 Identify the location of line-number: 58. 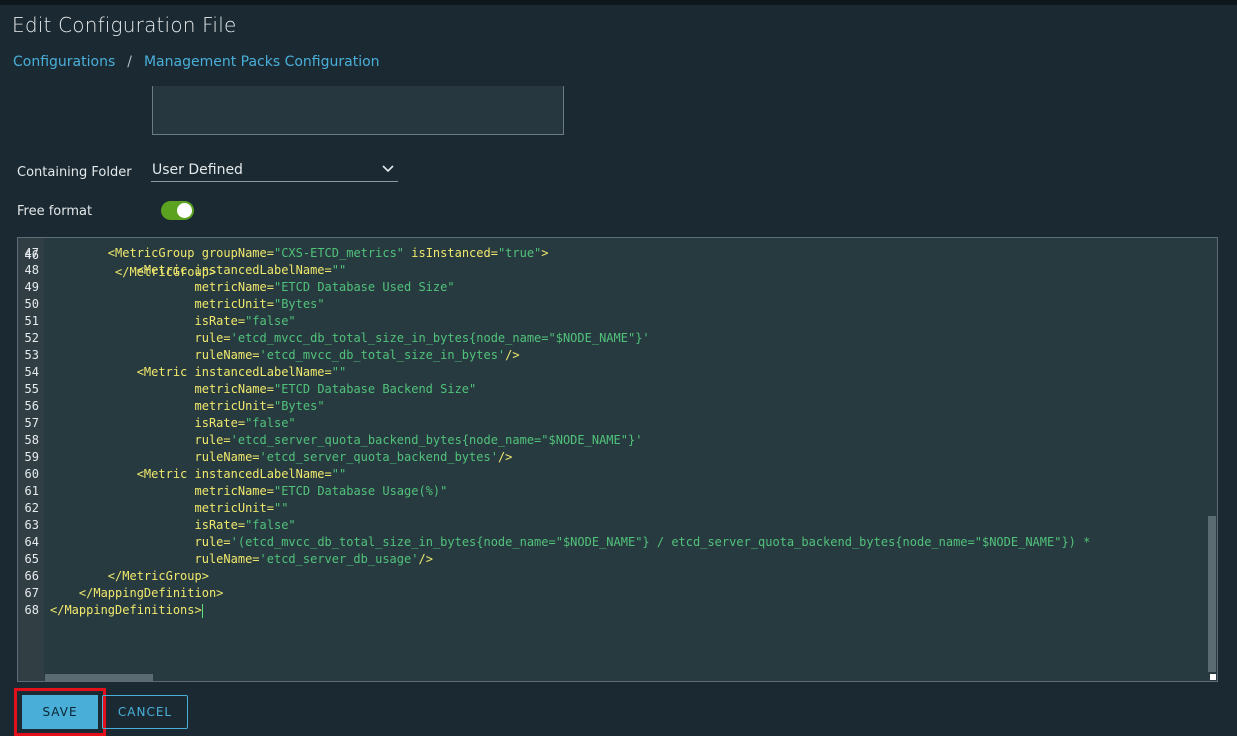
(31, 440).